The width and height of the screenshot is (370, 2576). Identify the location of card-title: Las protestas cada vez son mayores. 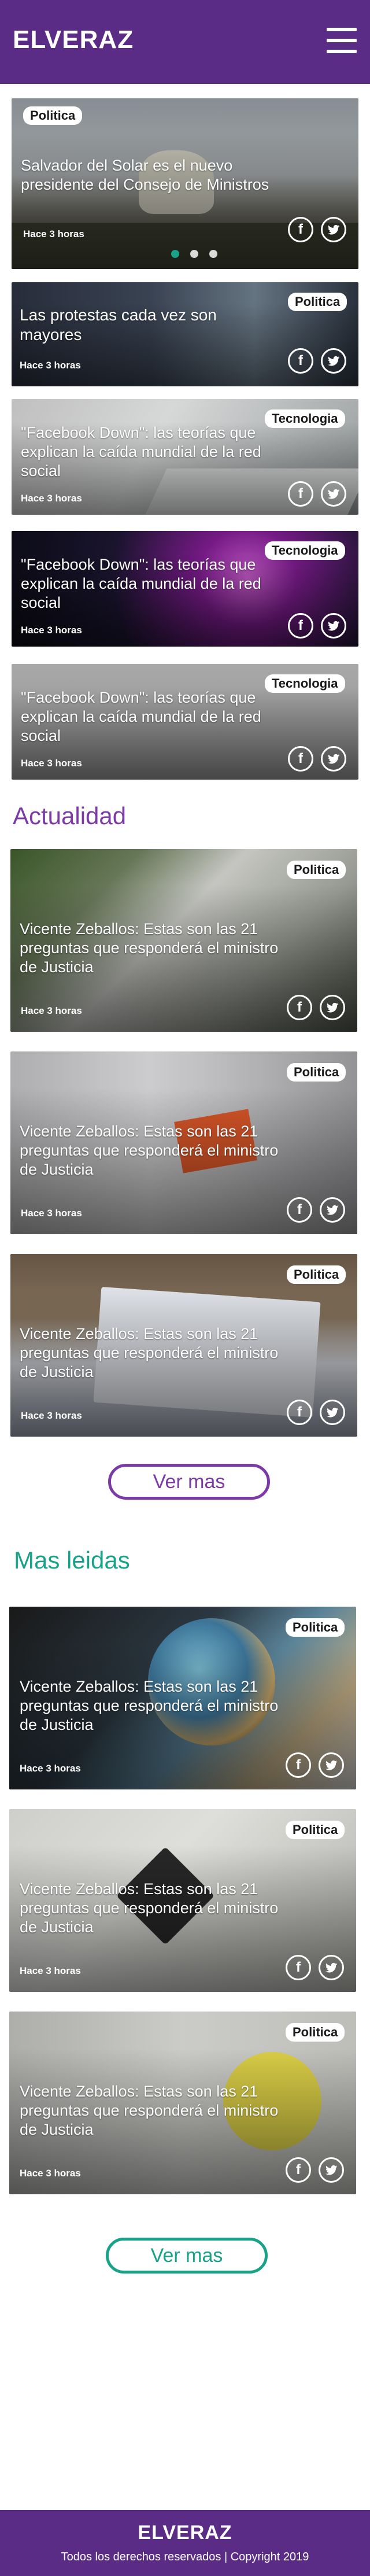
(135, 325).